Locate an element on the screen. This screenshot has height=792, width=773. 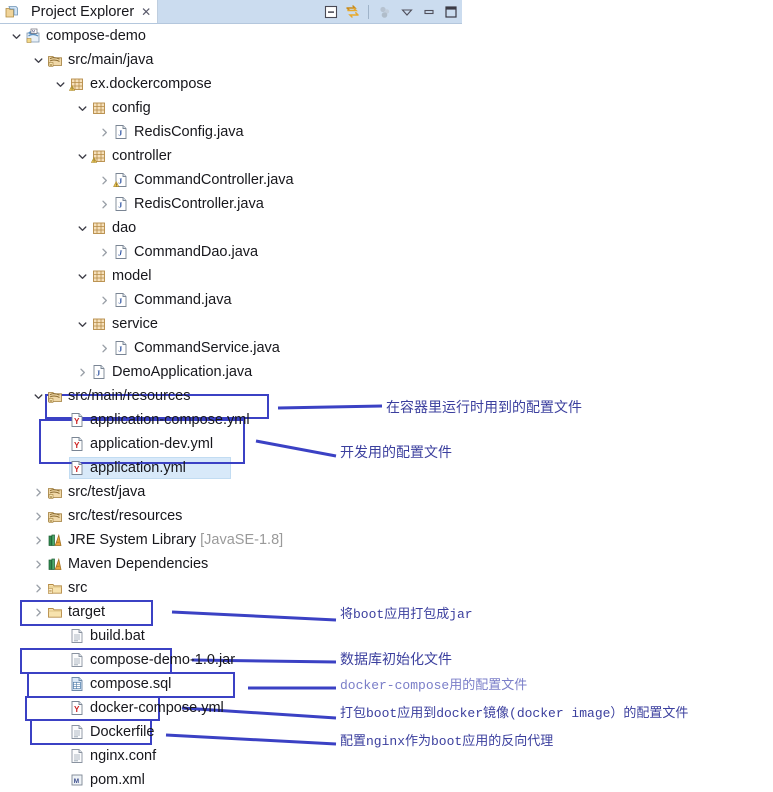
tree-item: build.bat is located at coordinates (386, 636).